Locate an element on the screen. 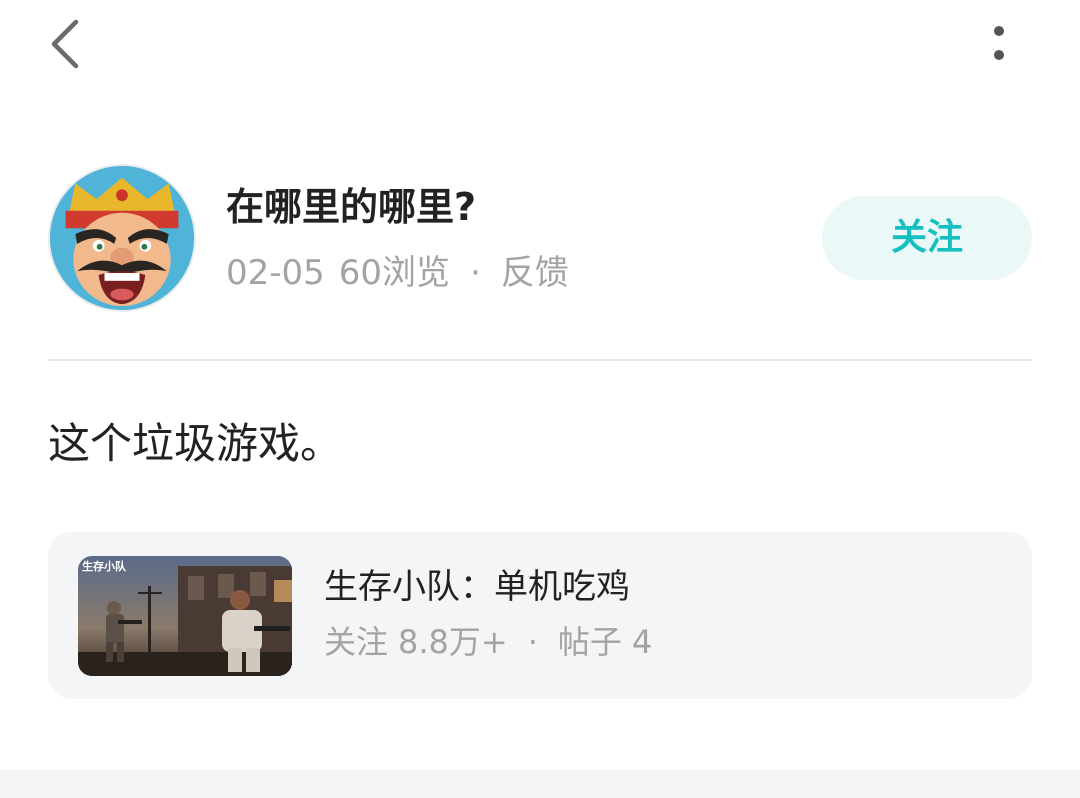 The height and width of the screenshot is (798, 1080). post-date: 02-05 is located at coordinates (275, 273).